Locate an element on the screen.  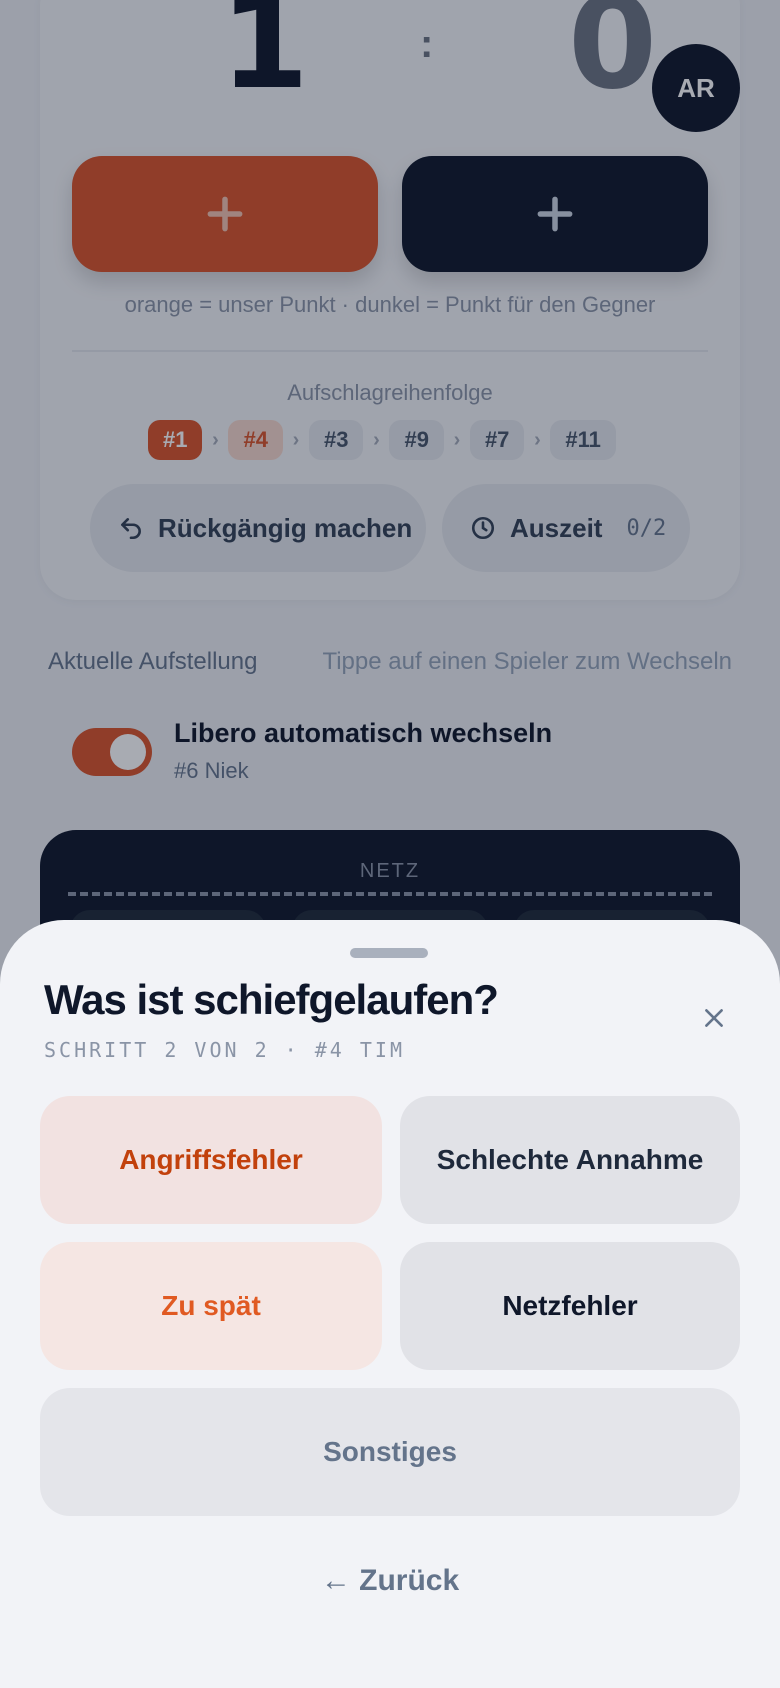
option-attack-error: Angriffsfehler is located at coordinates (211, 1160).